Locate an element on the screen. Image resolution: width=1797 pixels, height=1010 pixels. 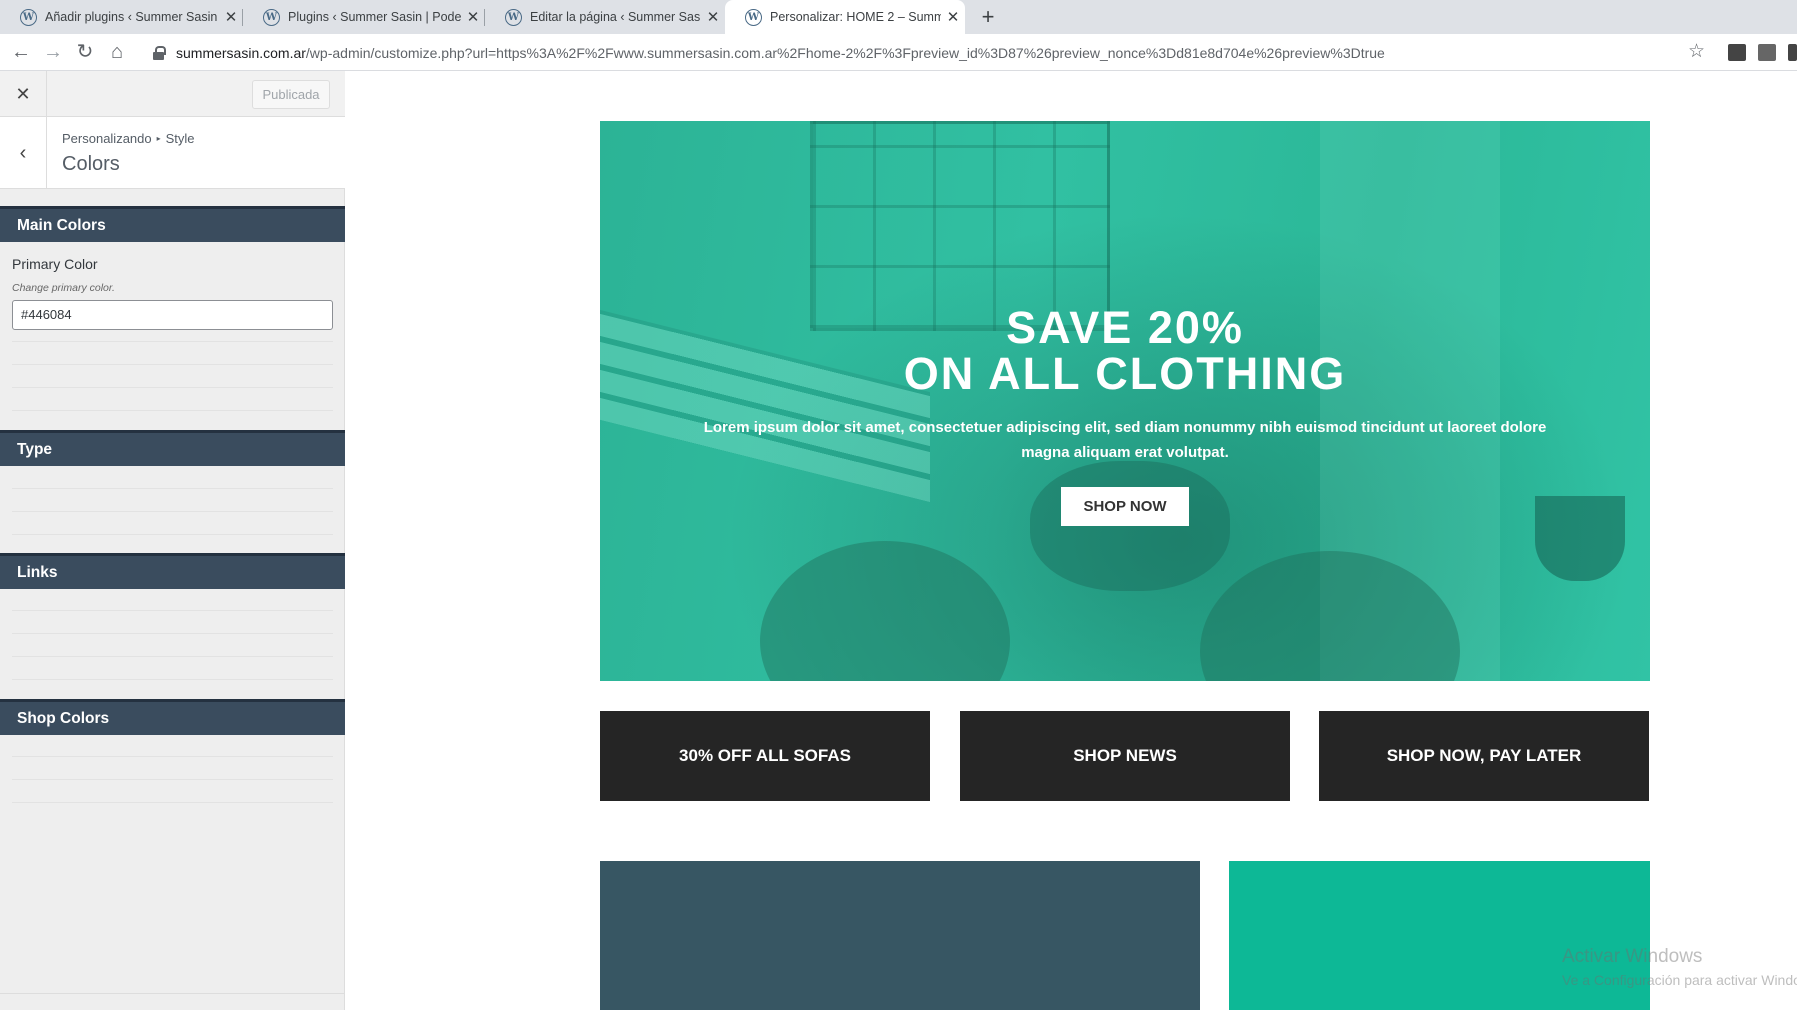
url-domain: summersasin.com.ar is located at coordinates (241, 52).